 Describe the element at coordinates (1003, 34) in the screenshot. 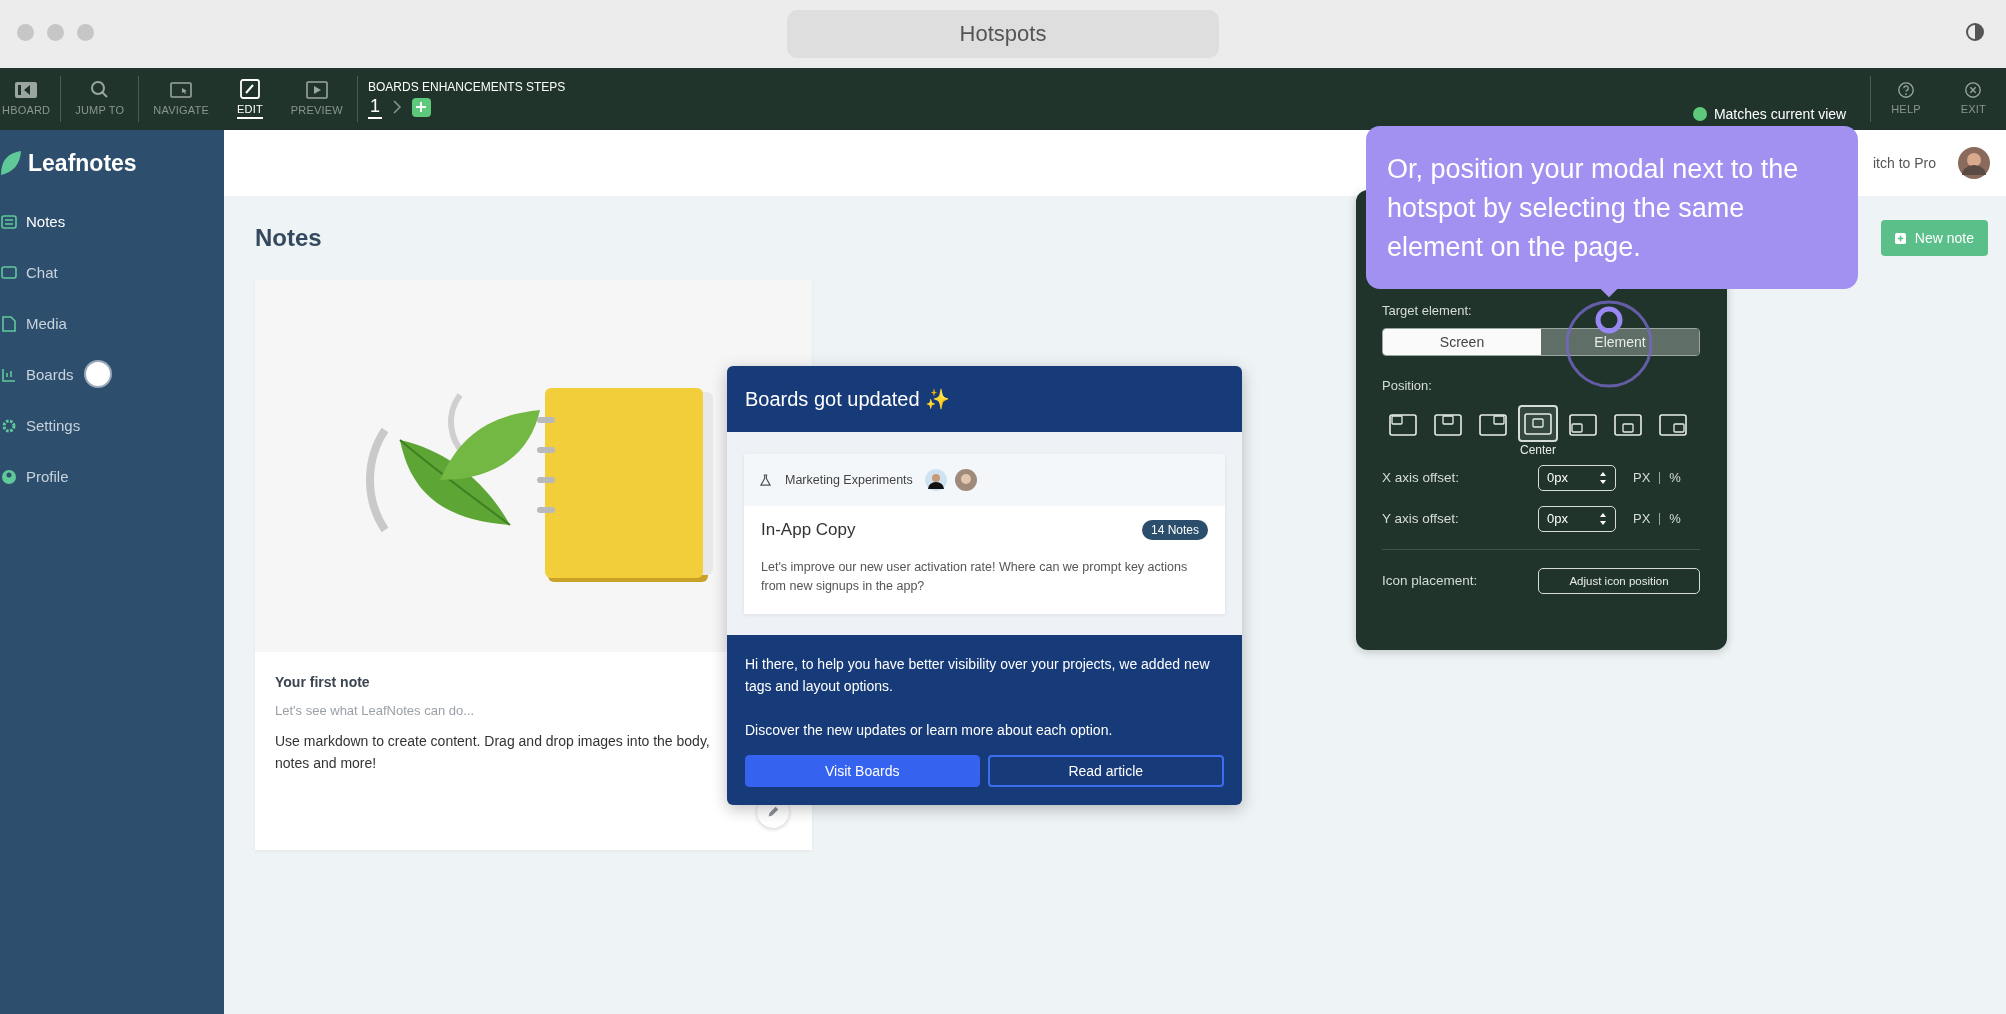

I see `window-title: Hotspots` at that location.